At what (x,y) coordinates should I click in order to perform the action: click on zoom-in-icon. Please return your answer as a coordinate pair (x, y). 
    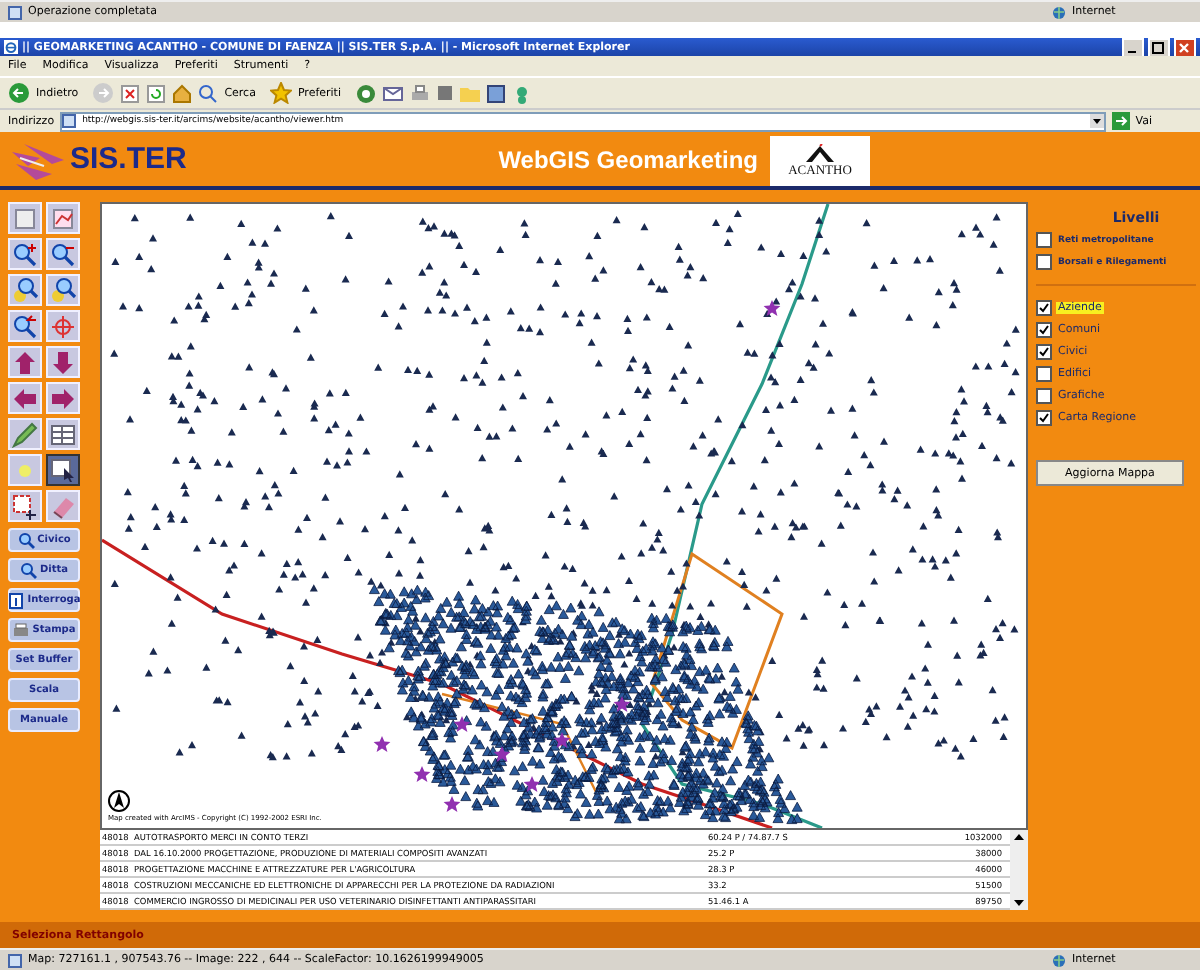
    Looking at the image, I should click on (25, 254).